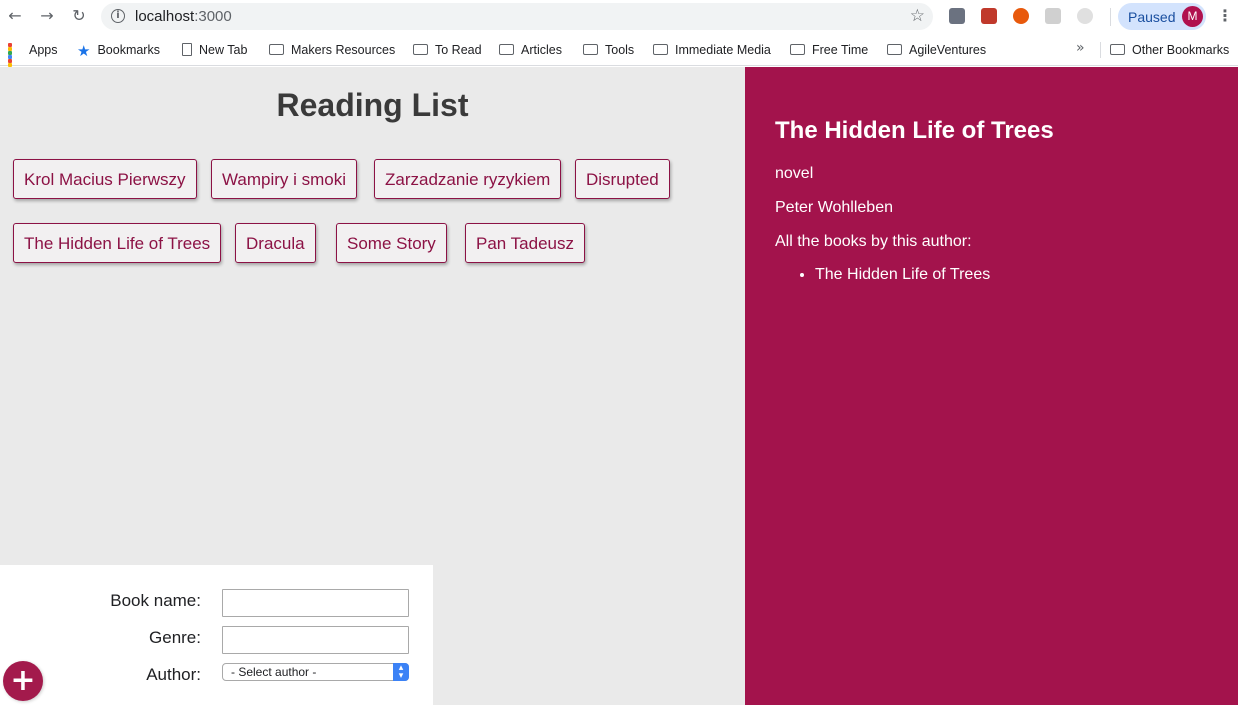 This screenshot has width=1238, height=705. I want to click on bookmark-agileventures: AgileVentures, so click(936, 50).